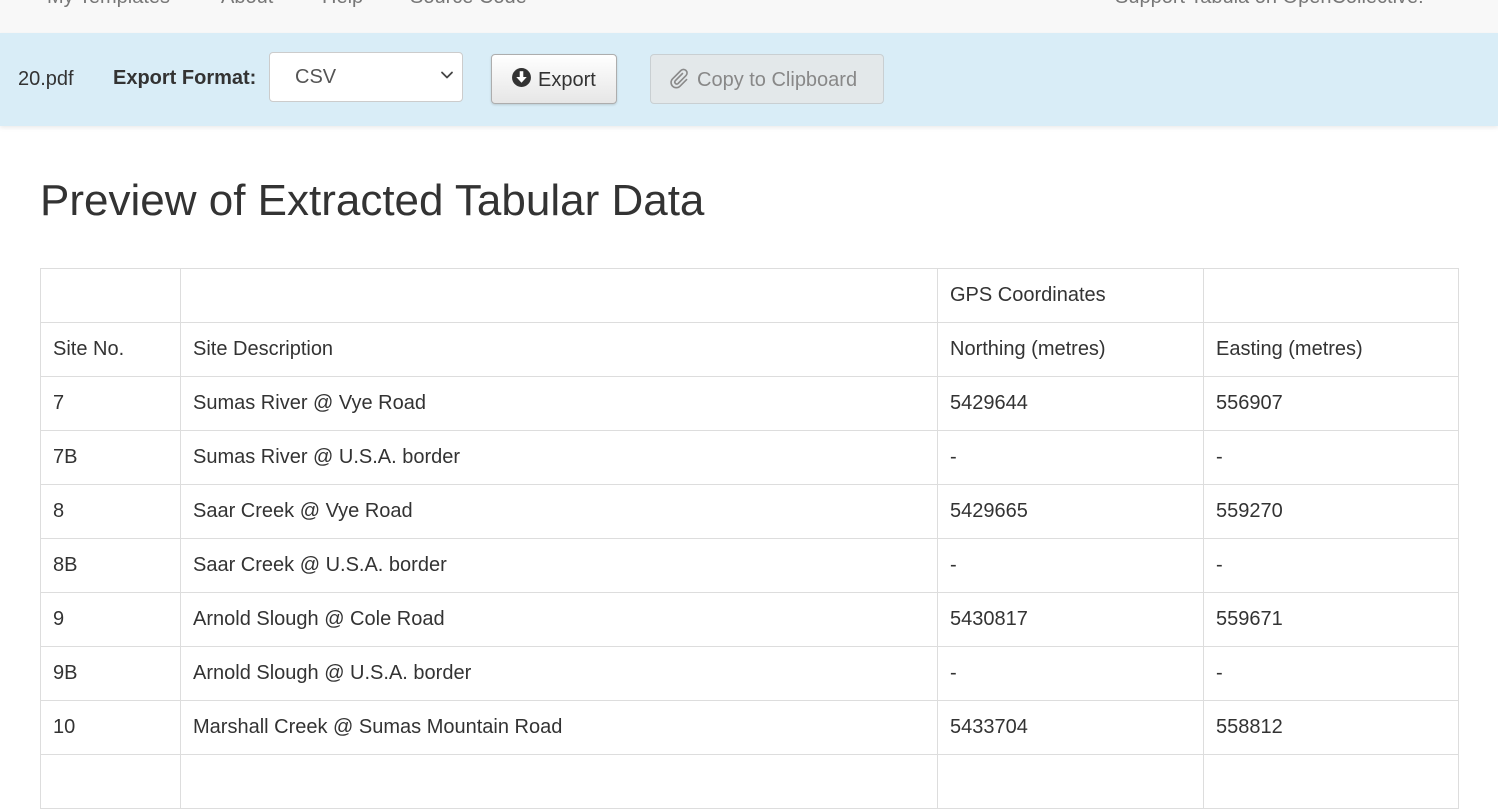 The image size is (1498, 809). I want to click on nav-link-support-opencollective: Support Tabula on OpenCollective!, so click(1269, 4).